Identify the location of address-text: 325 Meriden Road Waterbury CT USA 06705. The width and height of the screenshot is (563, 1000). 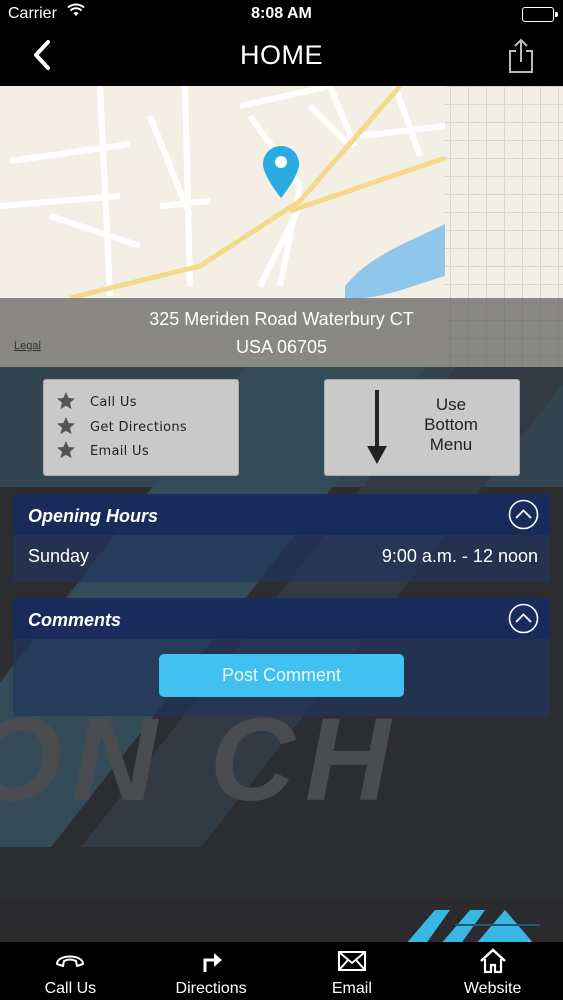
(281, 333).